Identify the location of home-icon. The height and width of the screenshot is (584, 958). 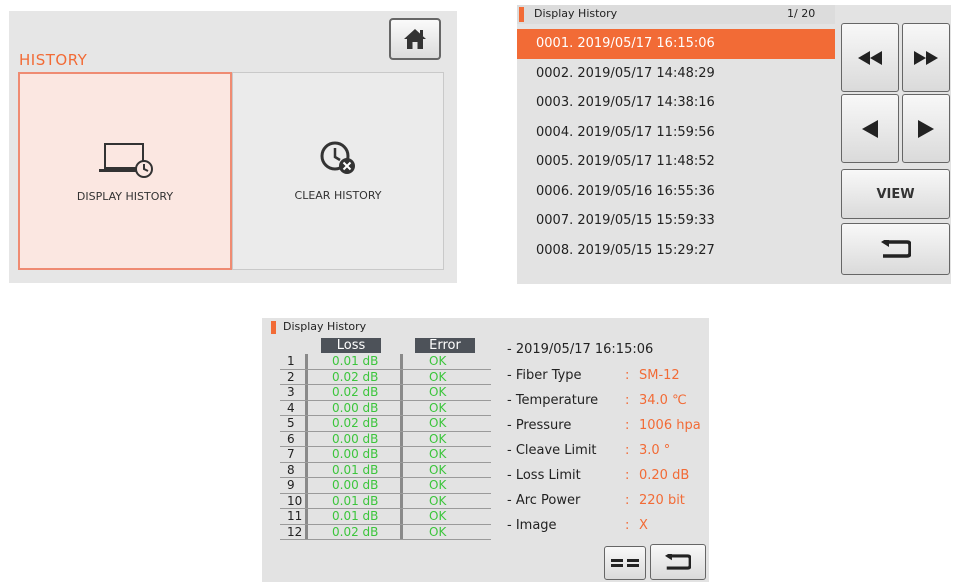
(415, 39).